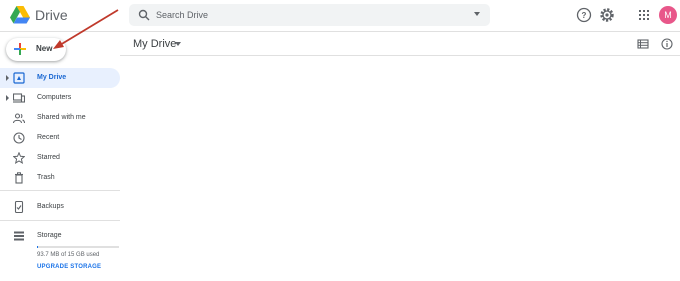 Image resolution: width=680 pixels, height=281 pixels. I want to click on sidebar-item-computers: Computers, so click(60, 98).